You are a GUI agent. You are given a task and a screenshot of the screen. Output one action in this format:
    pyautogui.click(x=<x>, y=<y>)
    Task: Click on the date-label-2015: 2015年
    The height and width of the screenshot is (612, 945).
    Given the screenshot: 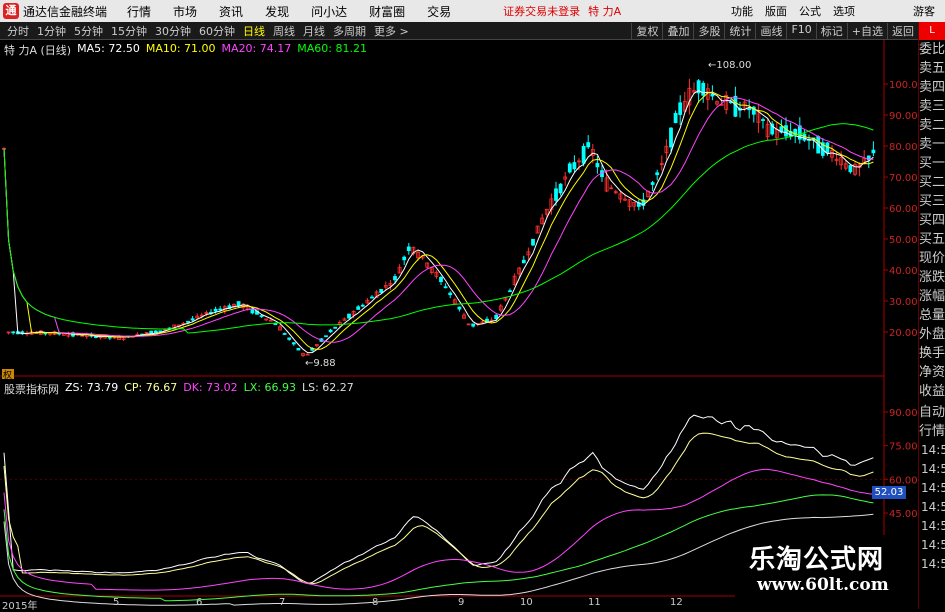 What is the action you would take?
    pyautogui.click(x=20, y=606)
    